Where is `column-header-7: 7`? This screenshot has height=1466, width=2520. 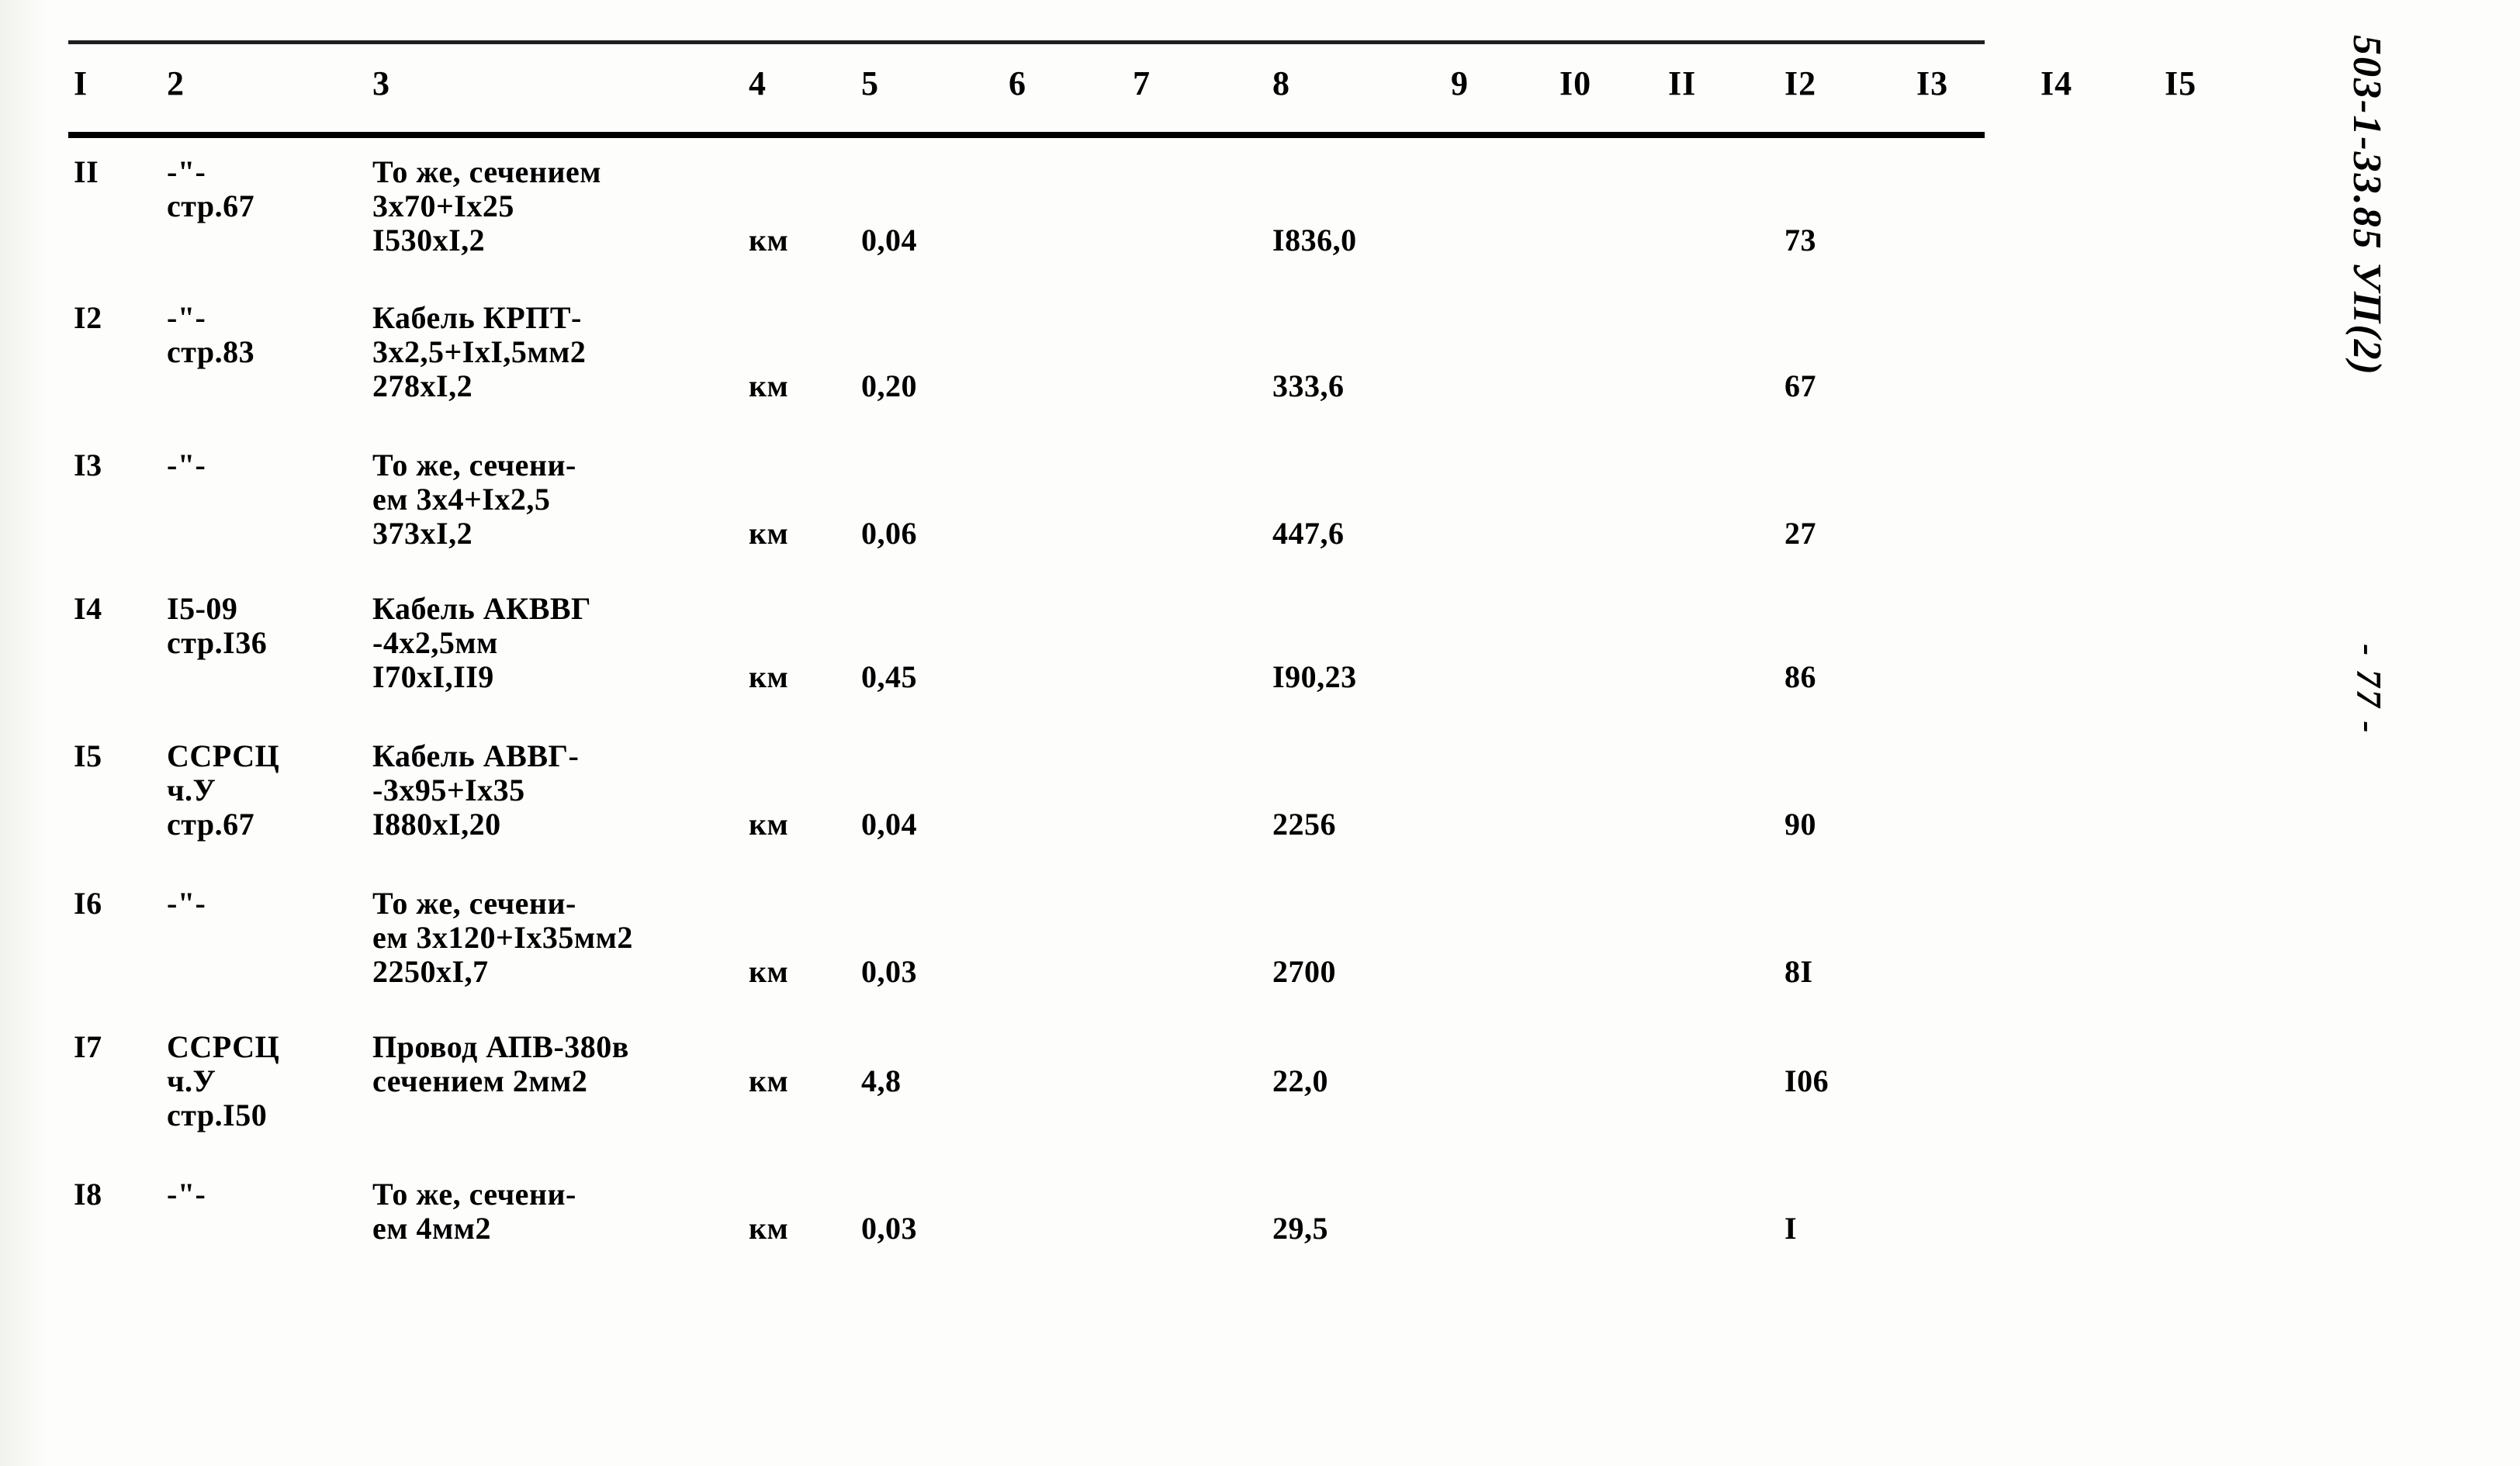 column-header-7: 7 is located at coordinates (1142, 83).